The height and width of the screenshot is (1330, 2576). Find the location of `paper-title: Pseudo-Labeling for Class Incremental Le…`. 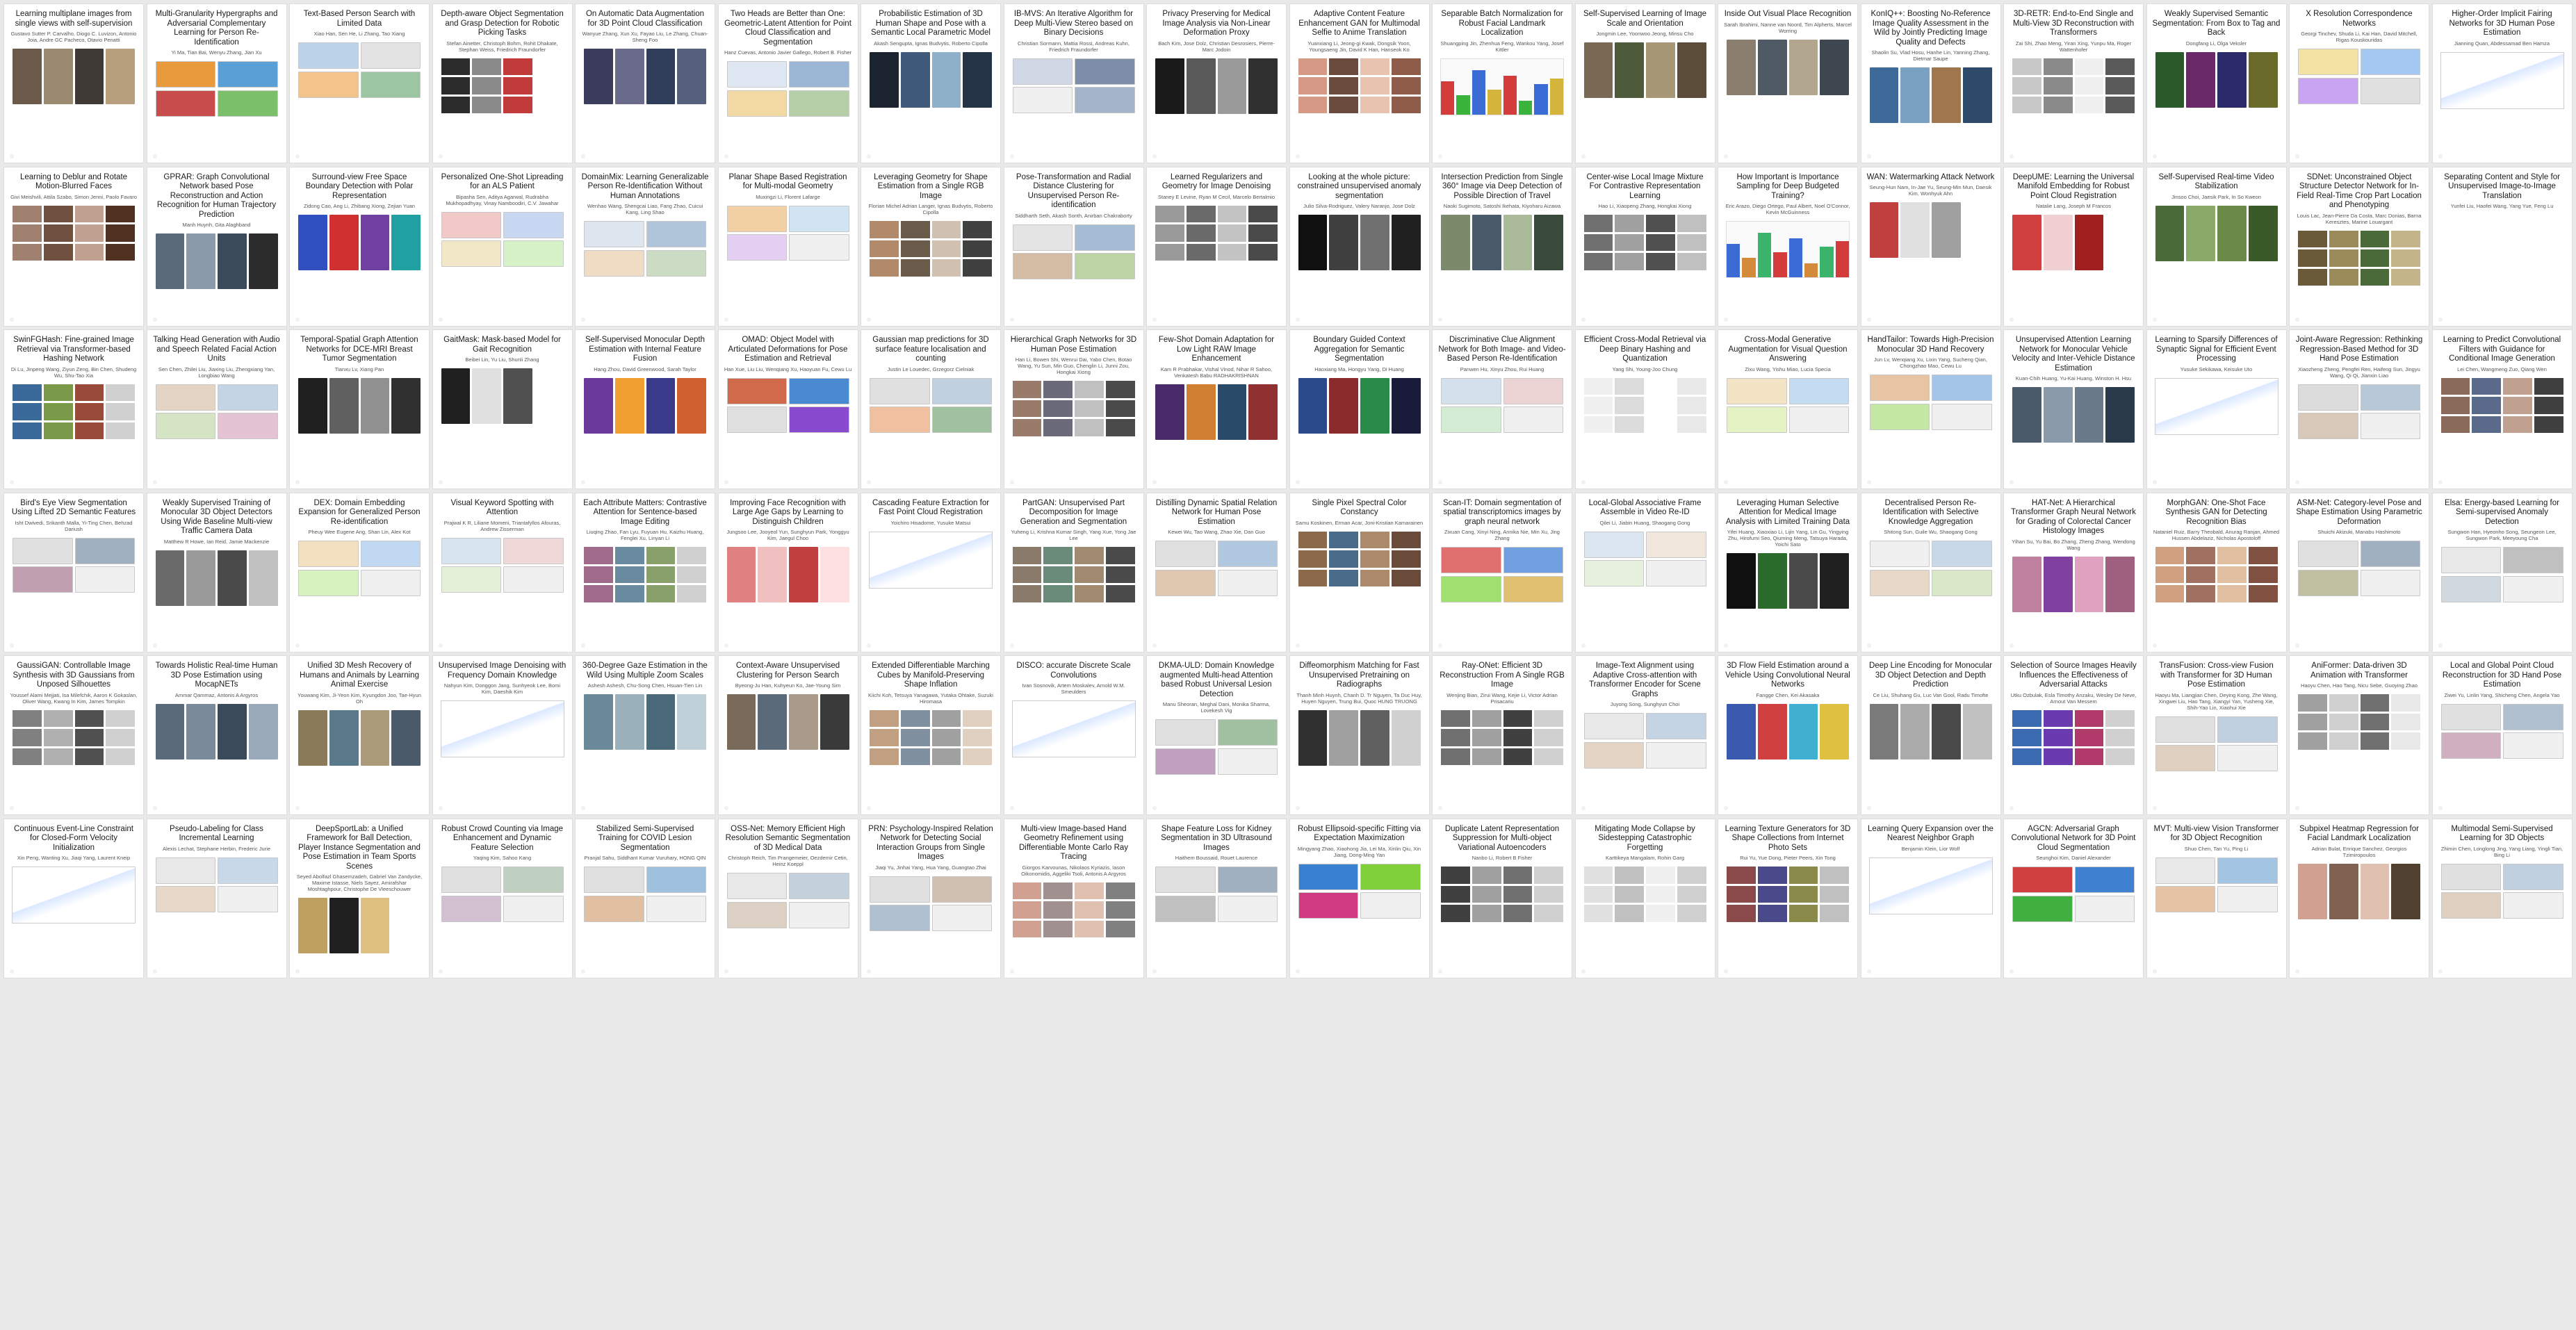

paper-title: Pseudo-Labeling for Class Incremental Le… is located at coordinates (217, 835).